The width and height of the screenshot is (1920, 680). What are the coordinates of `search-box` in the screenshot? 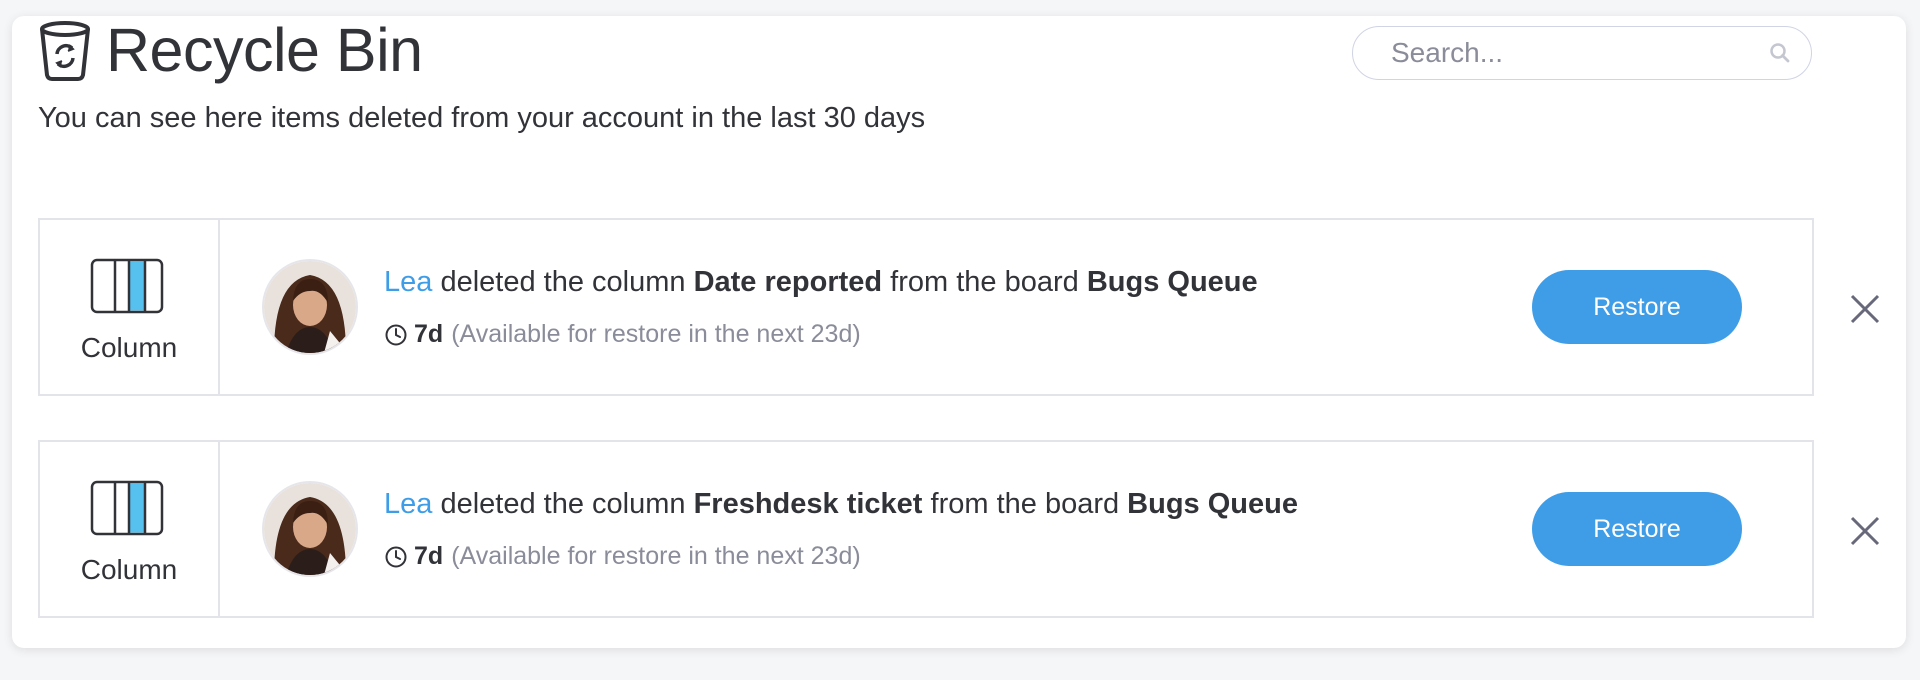 It's located at (1582, 53).